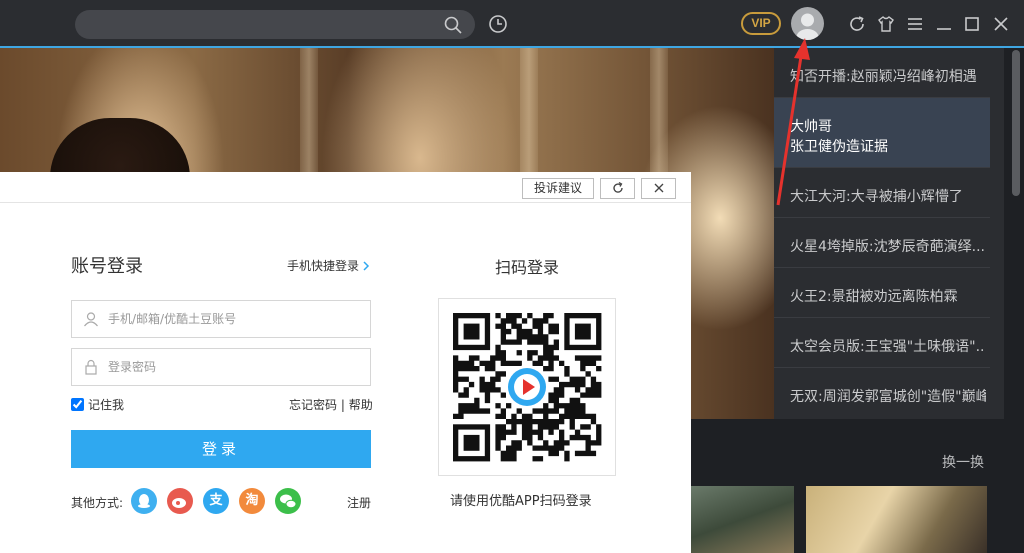 The image size is (1024, 553). Describe the element at coordinates (221, 449) in the screenshot. I see `login-button: 登录` at that location.